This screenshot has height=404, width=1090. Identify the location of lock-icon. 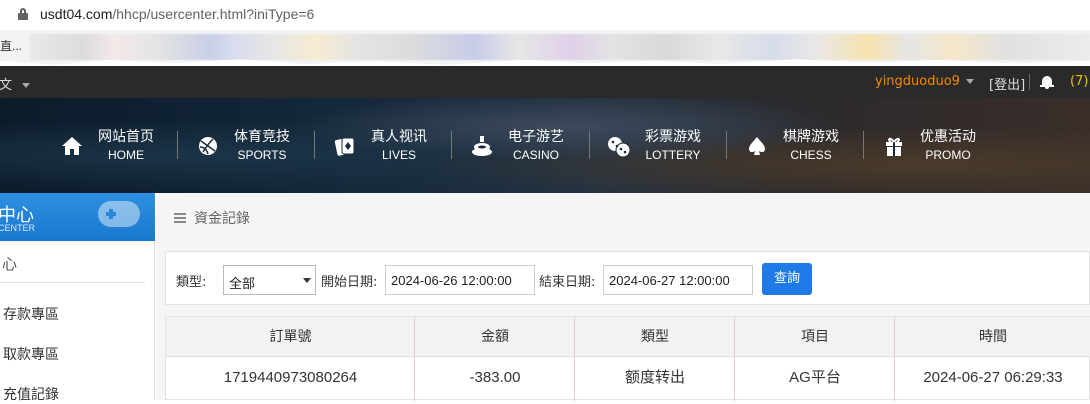
(23, 14).